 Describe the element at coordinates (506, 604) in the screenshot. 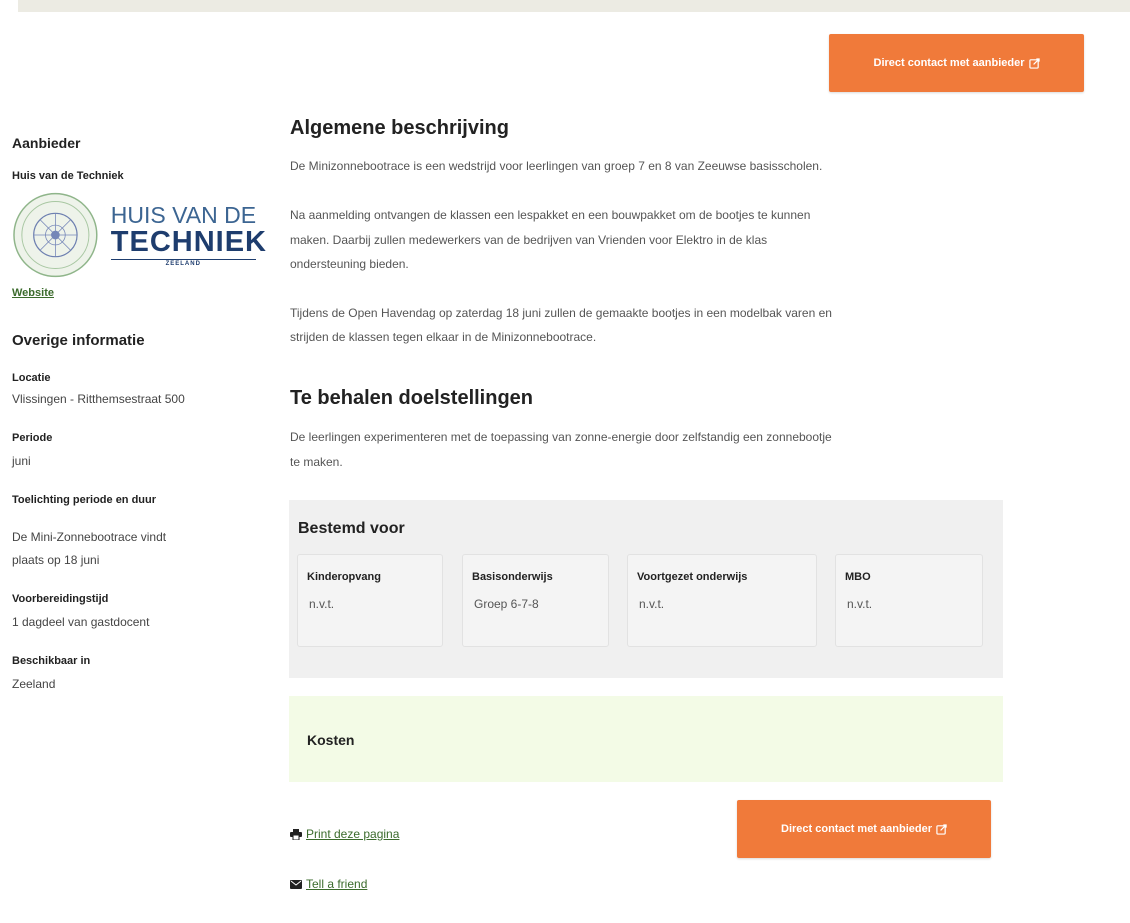

I see `audience-value: Groep 6-7-8` at that location.